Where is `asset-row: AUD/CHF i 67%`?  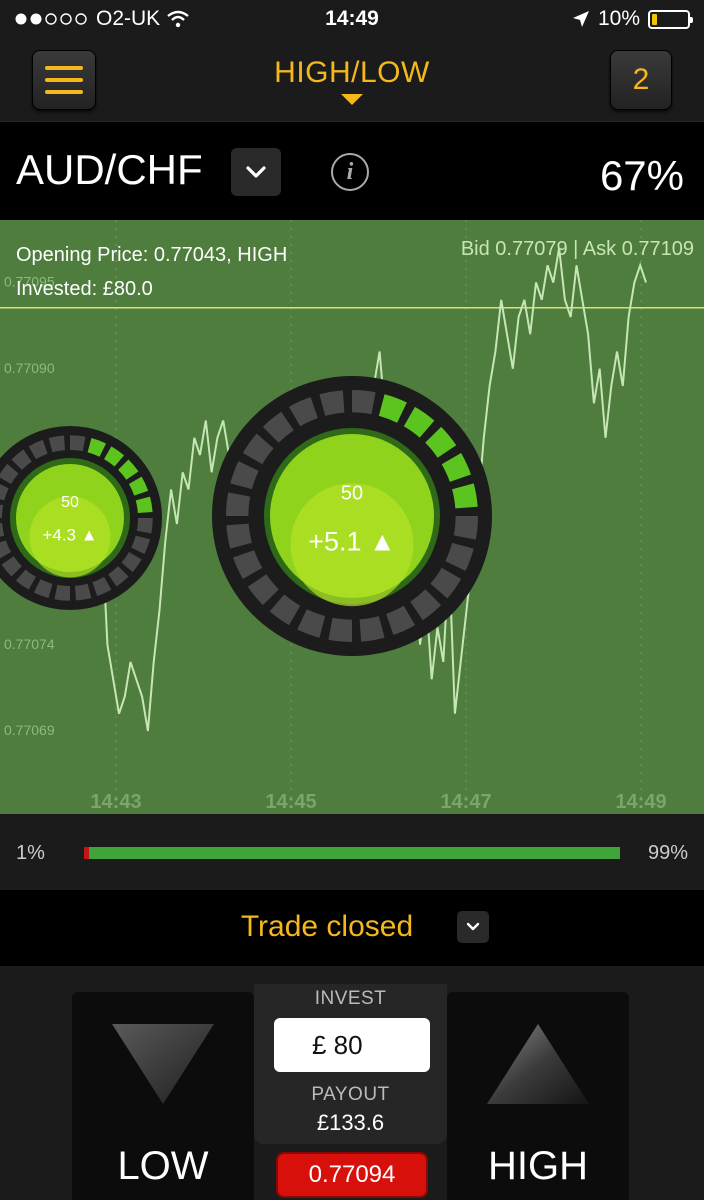 asset-row: AUD/CHF i 67% is located at coordinates (352, 171).